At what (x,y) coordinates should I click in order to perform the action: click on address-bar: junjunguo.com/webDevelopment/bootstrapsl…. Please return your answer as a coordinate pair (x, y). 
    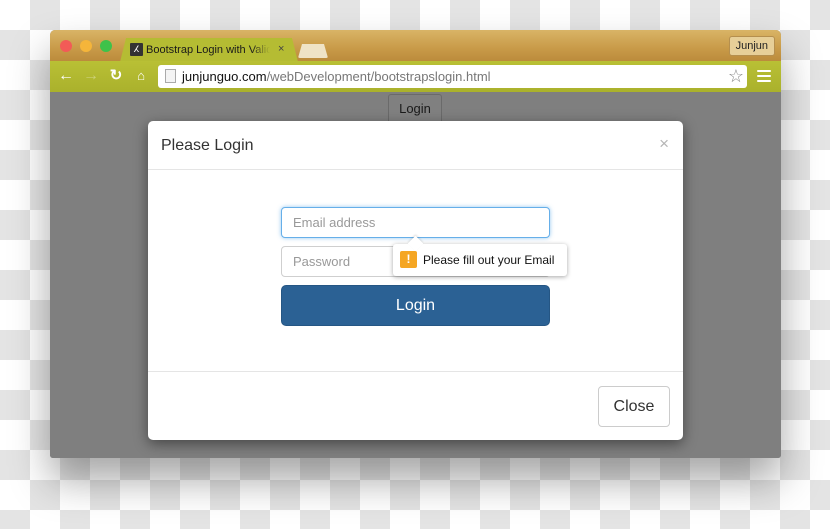
    Looking at the image, I should click on (452, 76).